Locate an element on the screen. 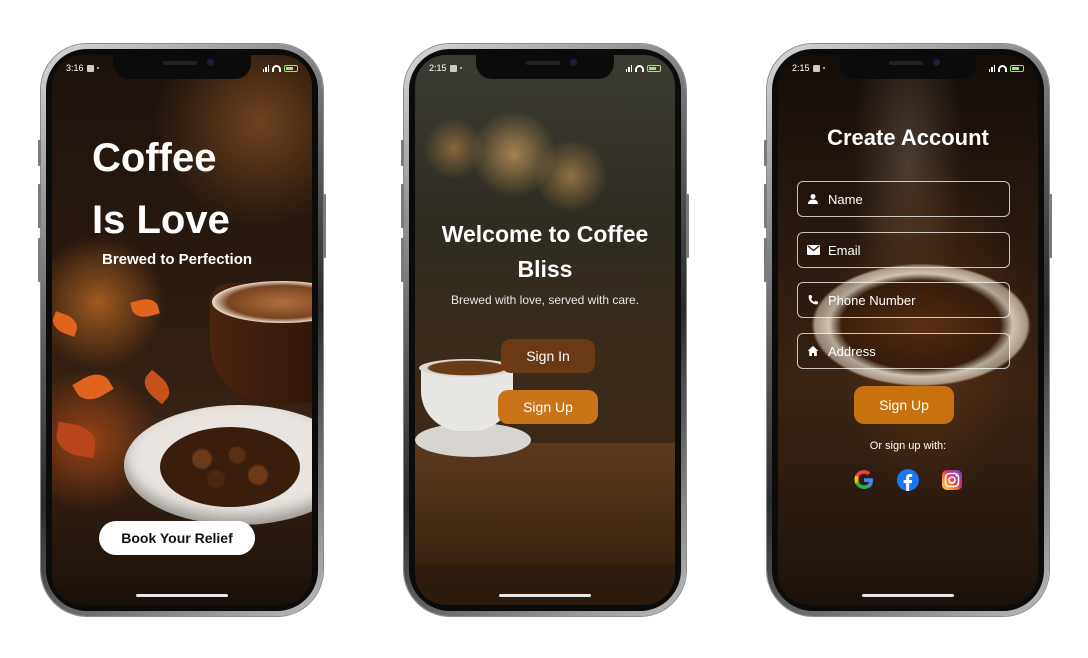  book-your-relief-button: Book Your Relief is located at coordinates (177, 538).